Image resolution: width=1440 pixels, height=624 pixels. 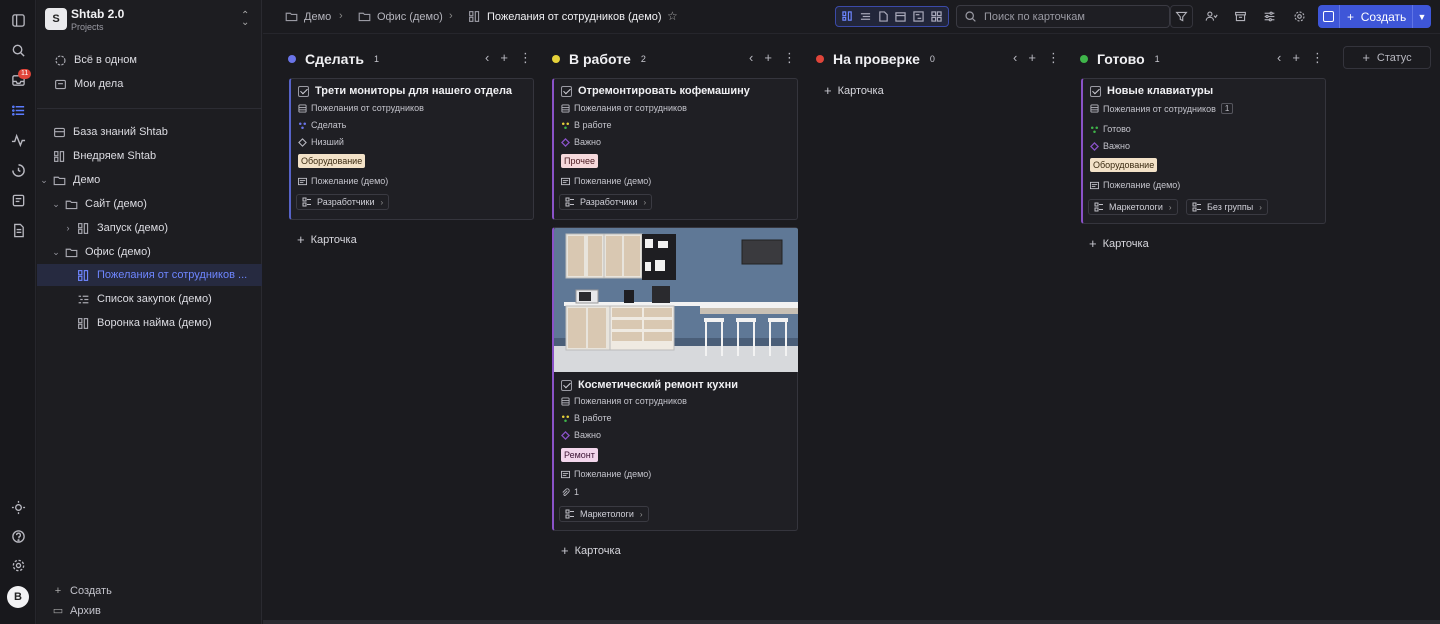 What do you see at coordinates (876, 59) in the screenshot?
I see `column-title: На проверке` at bounding box center [876, 59].